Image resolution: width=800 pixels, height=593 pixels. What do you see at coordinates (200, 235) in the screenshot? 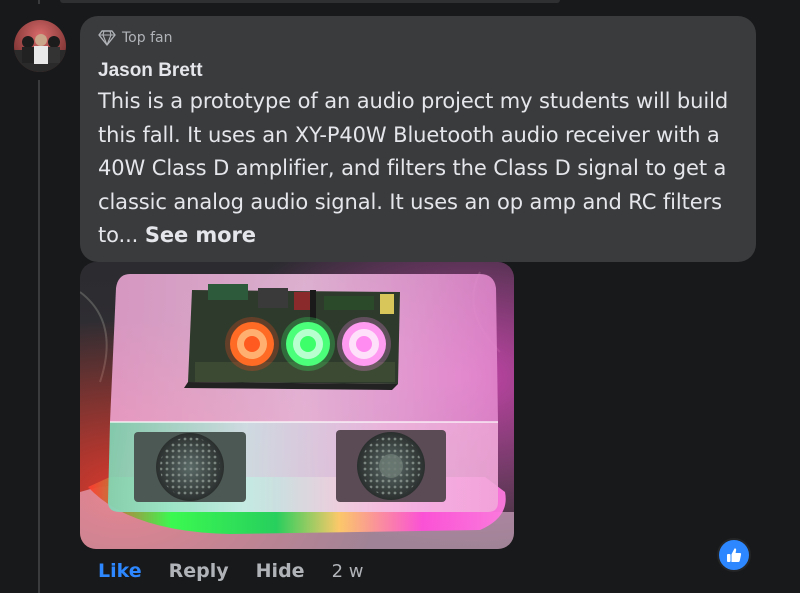
I see `see-more-link: See more` at bounding box center [200, 235].